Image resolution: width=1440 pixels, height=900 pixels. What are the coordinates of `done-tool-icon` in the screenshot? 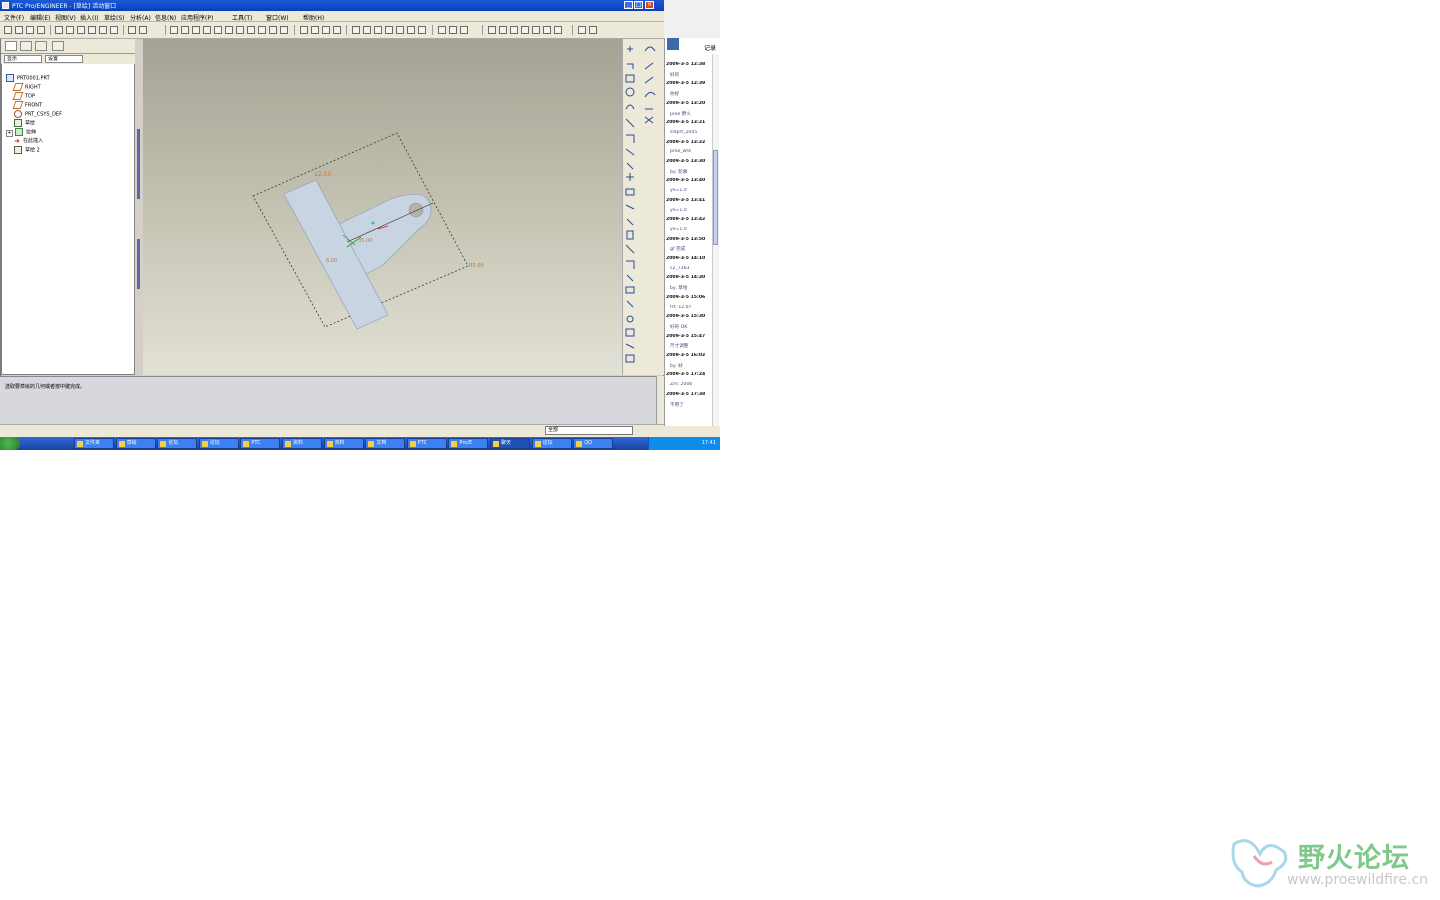 It's located at (630, 332).